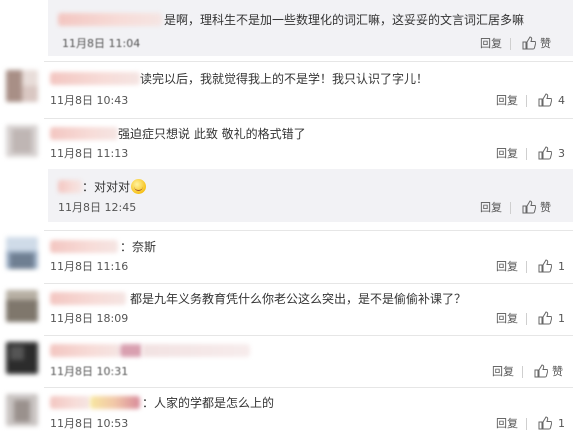  Describe the element at coordinates (89, 153) in the screenshot. I see `comment-timestamp: 11月8日 11:13` at that location.